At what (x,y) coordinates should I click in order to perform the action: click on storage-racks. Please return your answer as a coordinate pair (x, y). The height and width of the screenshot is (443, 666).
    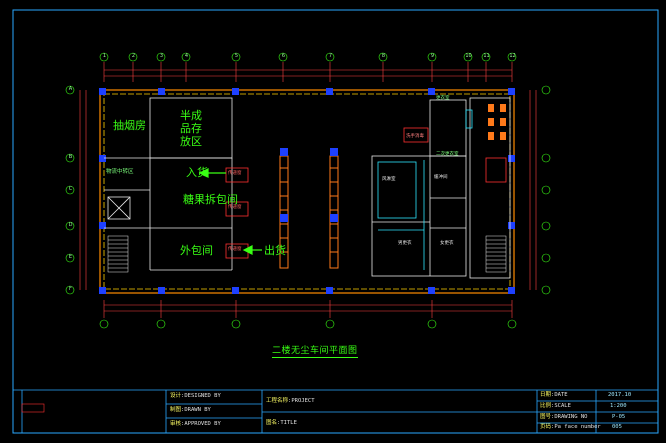
    Looking at the image, I should click on (309, 212).